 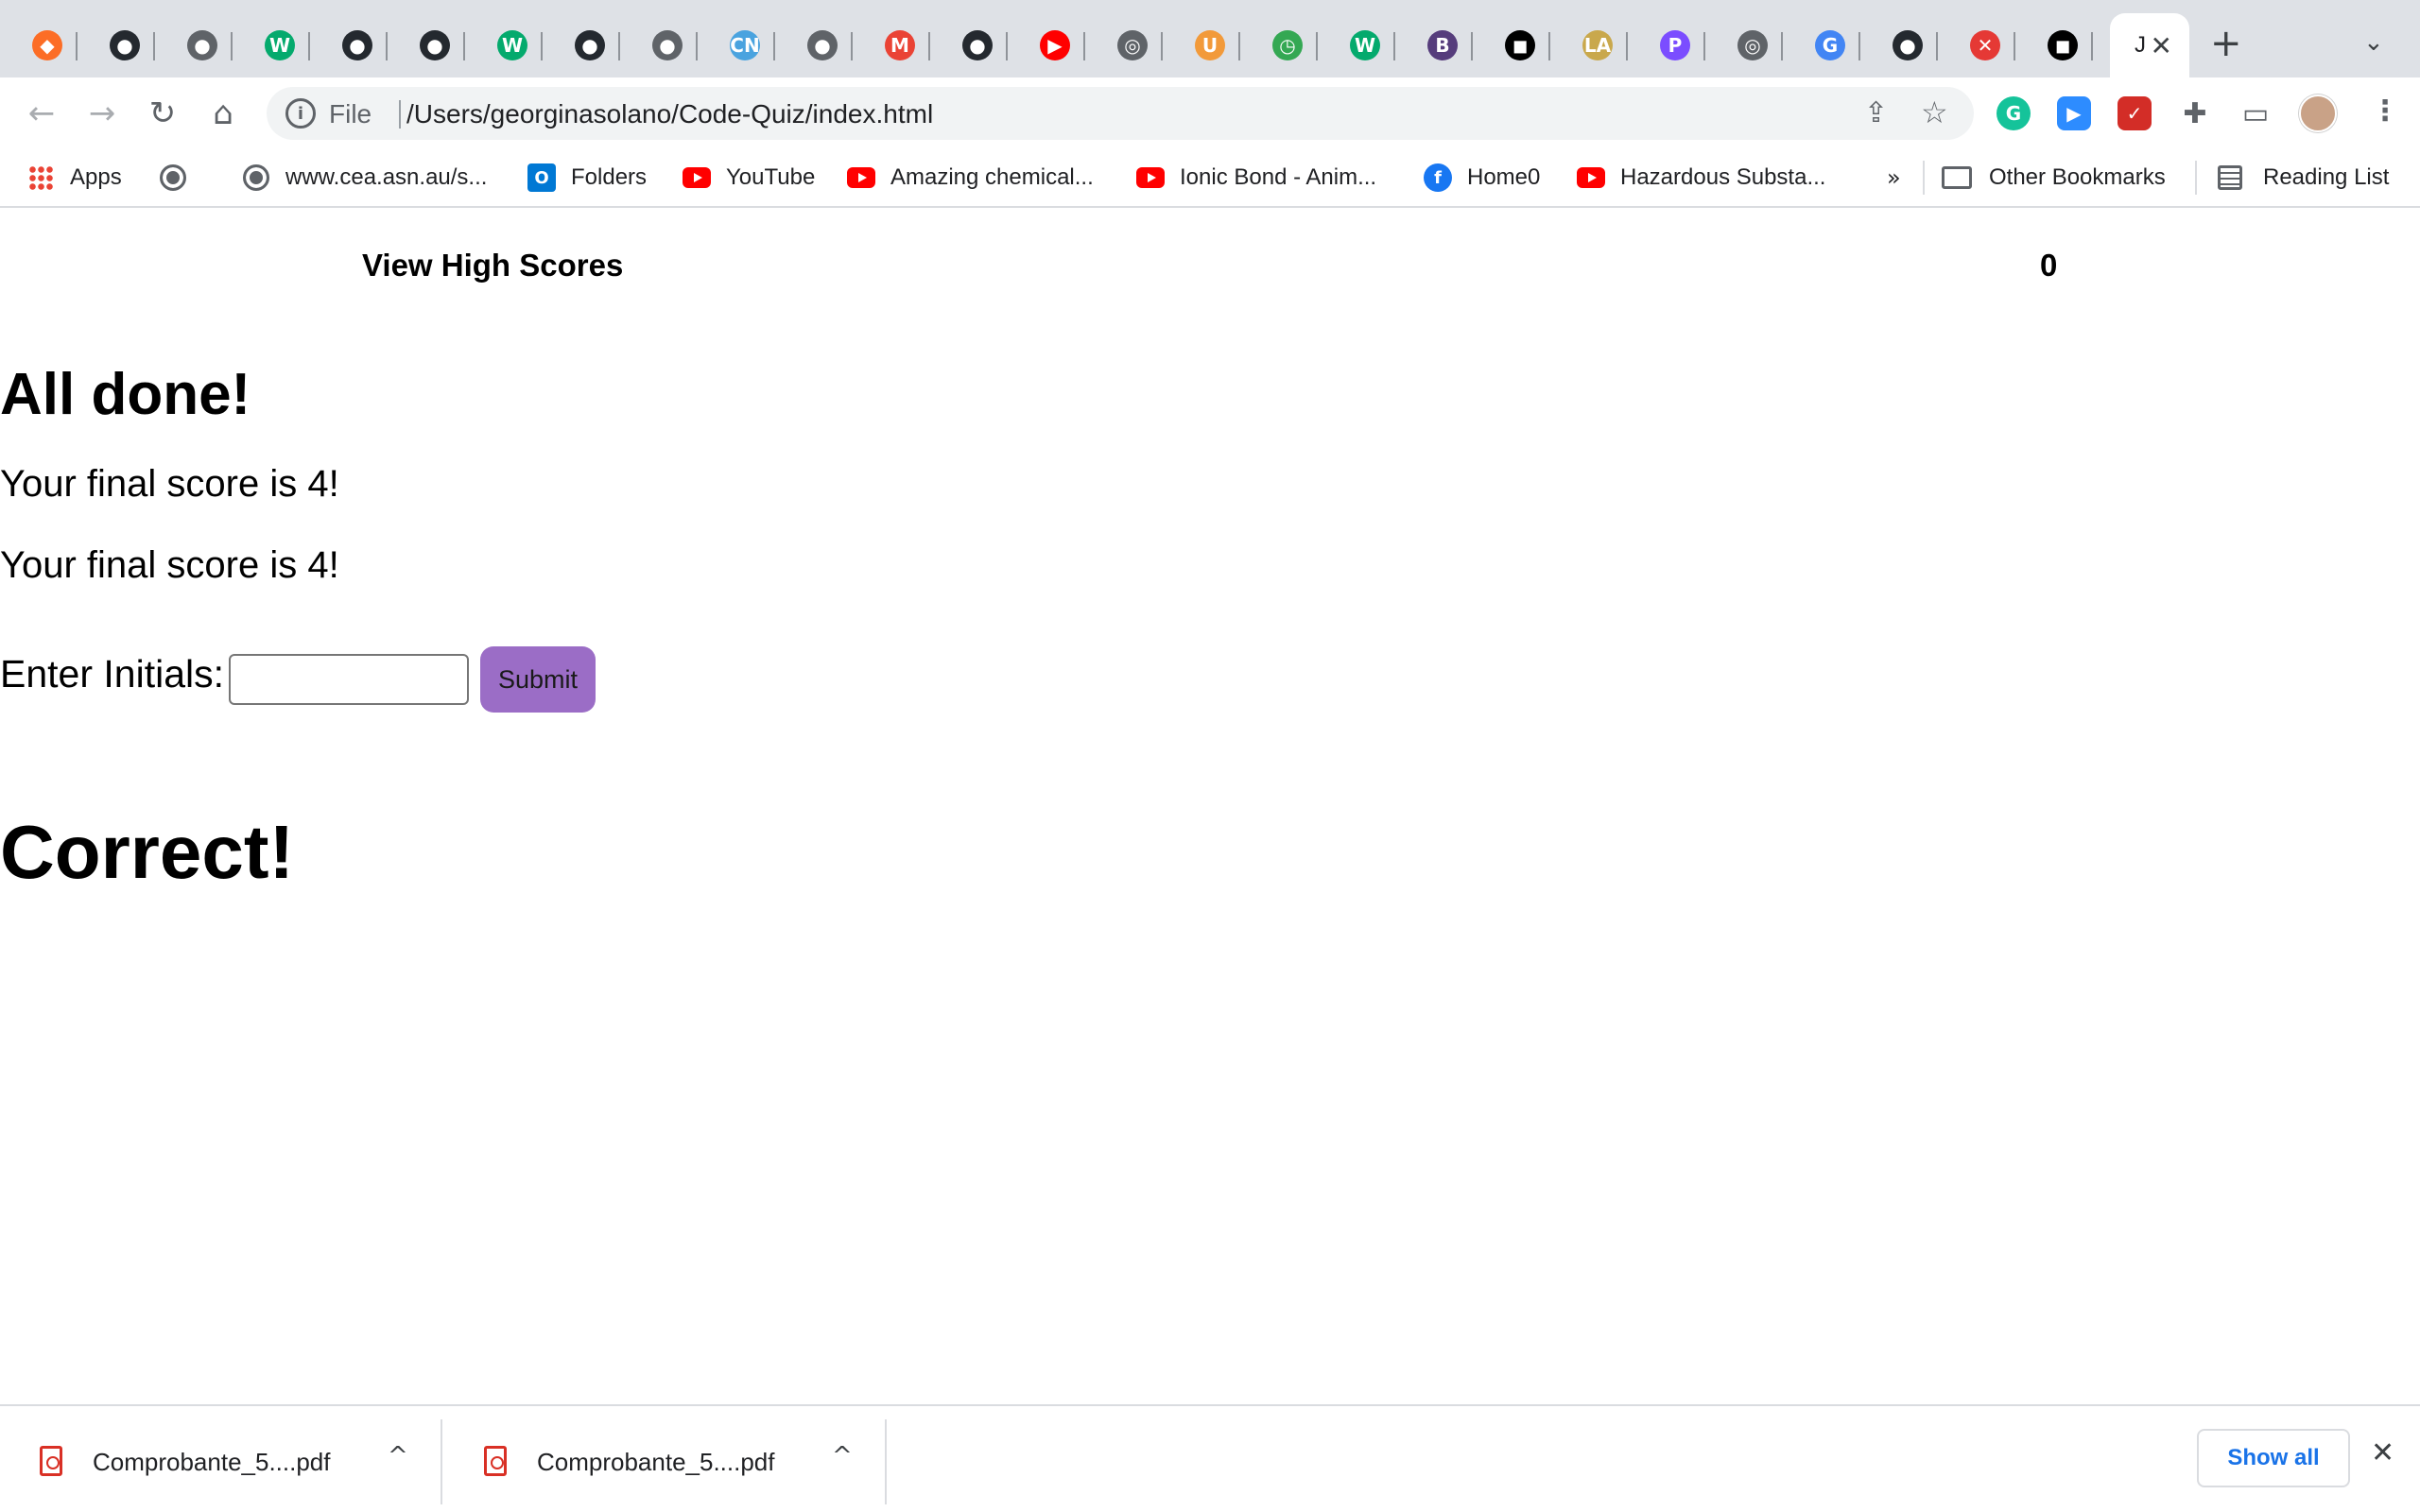 I want to click on tab-strip: J ✕ + ⌄ ◆ ● ● W ● ● W ● ● CN ● M ● ▶ ◎ U ◷ W B ◼ LA P ◎ G ● ✕ ◼, so click(x=1210, y=38).